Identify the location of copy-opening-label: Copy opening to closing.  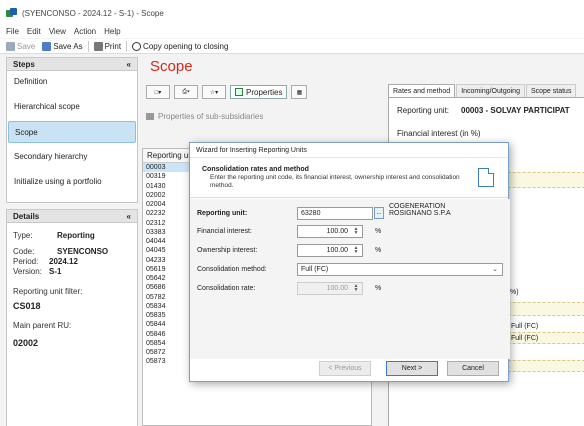
(186, 46).